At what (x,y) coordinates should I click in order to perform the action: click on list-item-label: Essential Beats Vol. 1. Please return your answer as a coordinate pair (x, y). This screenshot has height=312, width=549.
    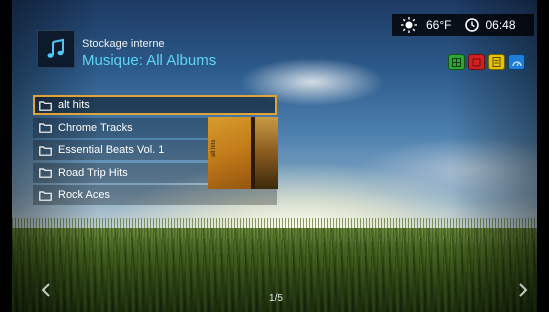
    Looking at the image, I should click on (111, 150).